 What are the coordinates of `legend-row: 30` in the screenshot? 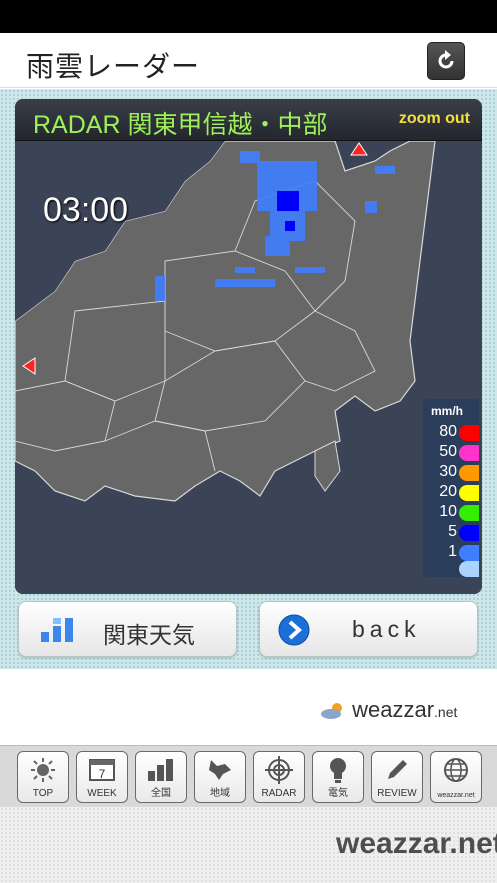 It's located at (451, 472).